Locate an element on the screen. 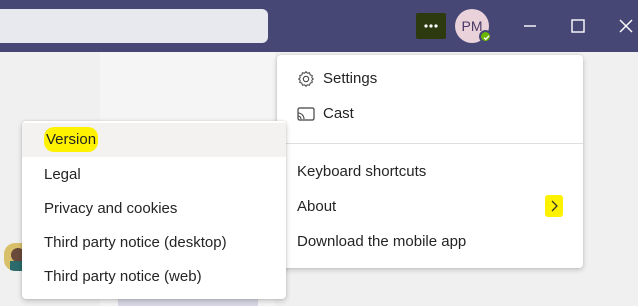  ellipsis-icon is located at coordinates (431, 26).